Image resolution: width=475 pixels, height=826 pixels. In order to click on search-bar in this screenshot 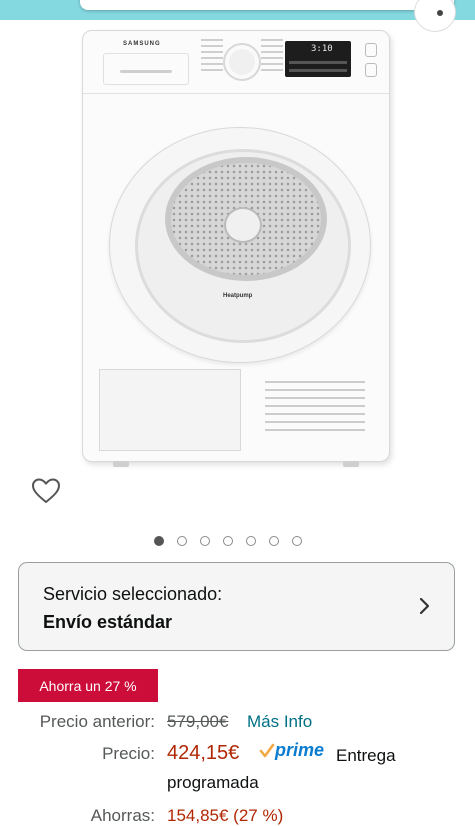, I will do `click(267, 5)`.